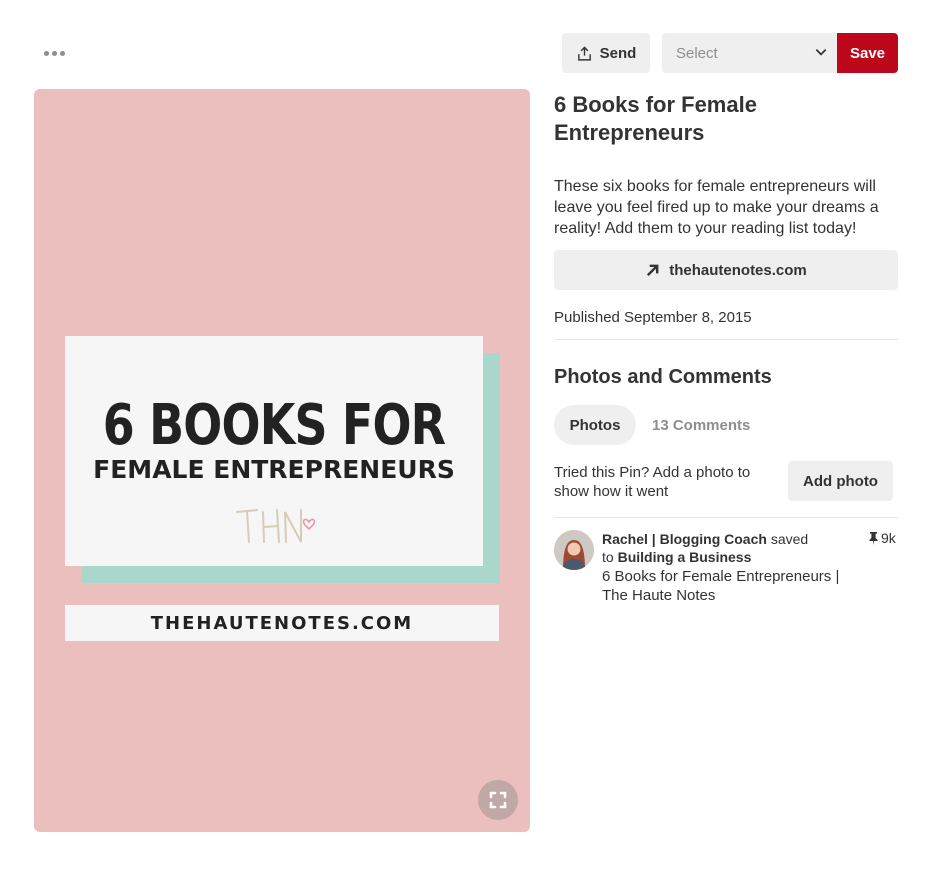 The height and width of the screenshot is (878, 936). Describe the element at coordinates (574, 550) in the screenshot. I see `avatar` at that location.